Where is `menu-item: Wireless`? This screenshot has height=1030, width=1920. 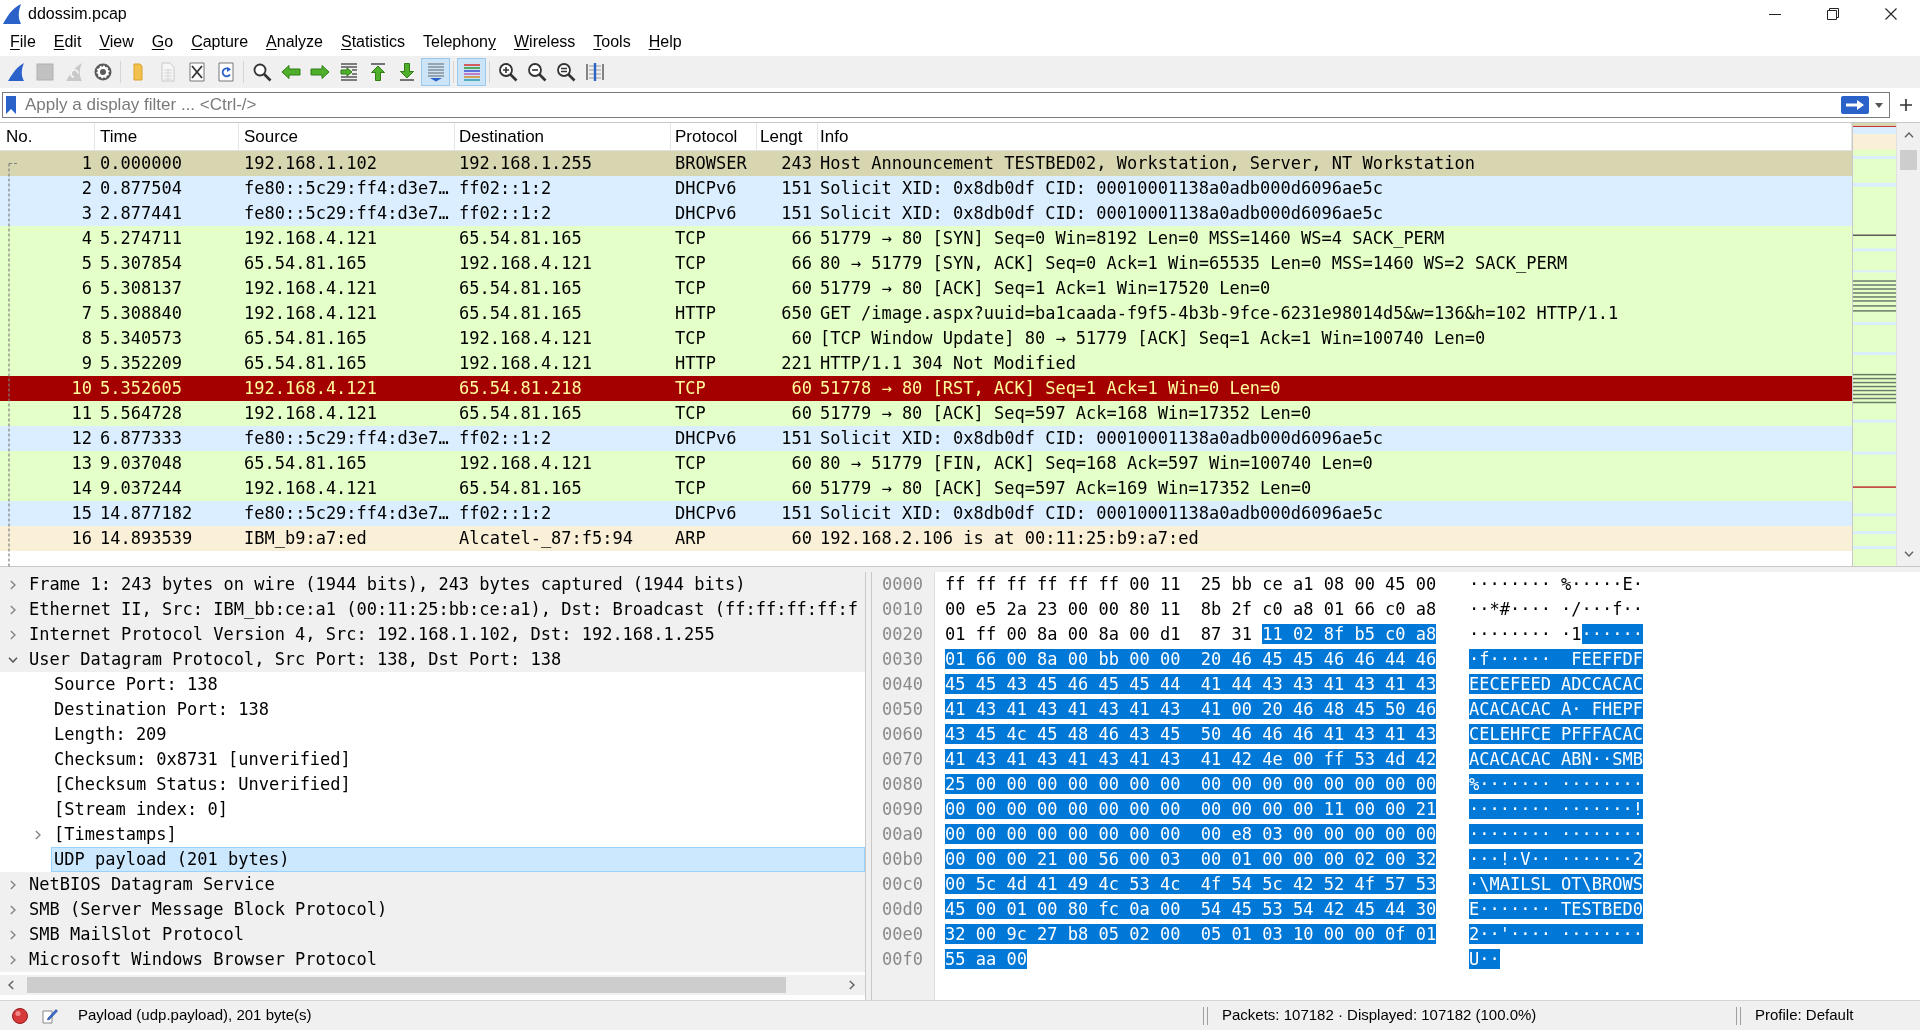 menu-item: Wireless is located at coordinates (544, 42).